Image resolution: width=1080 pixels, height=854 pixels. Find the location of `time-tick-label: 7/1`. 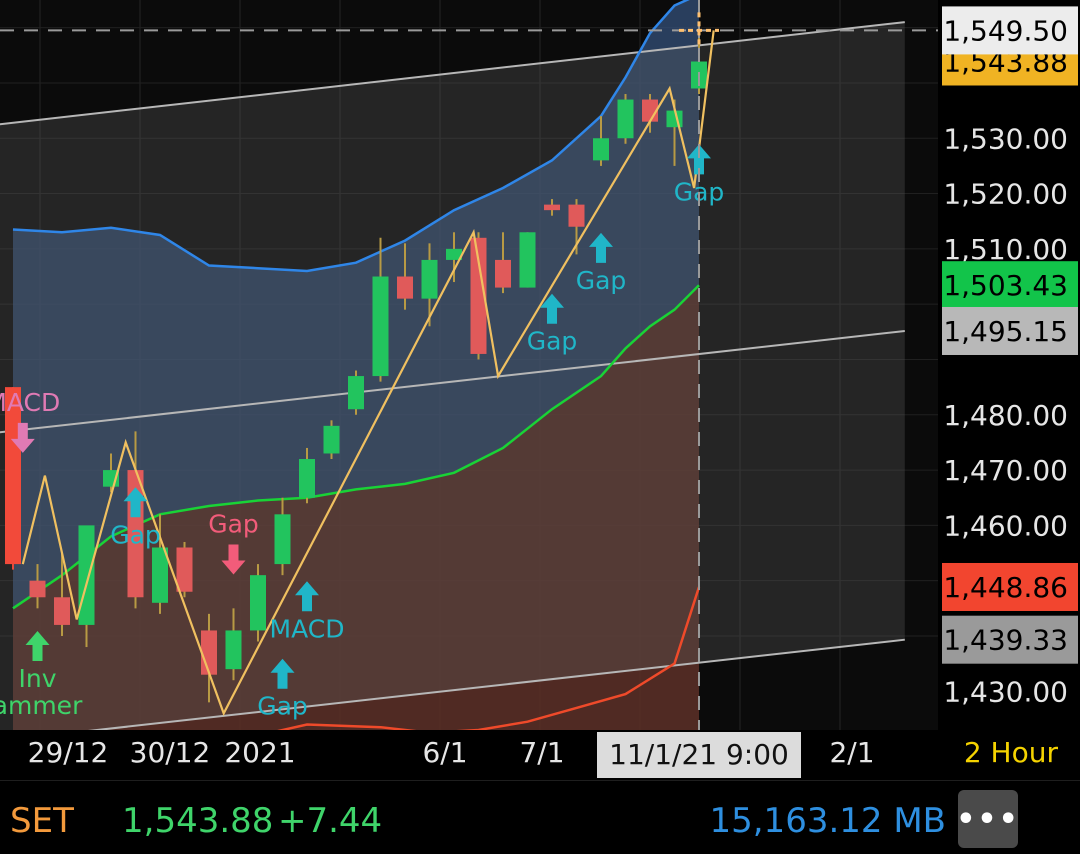

time-tick-label: 7/1 is located at coordinates (541, 752).